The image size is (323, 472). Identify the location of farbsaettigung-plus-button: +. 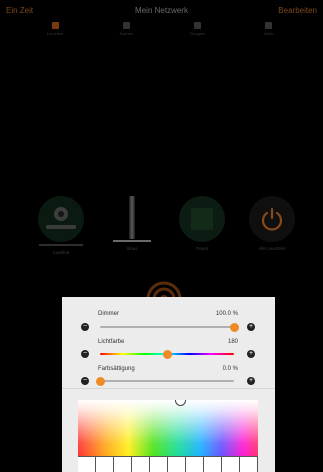
(251, 381).